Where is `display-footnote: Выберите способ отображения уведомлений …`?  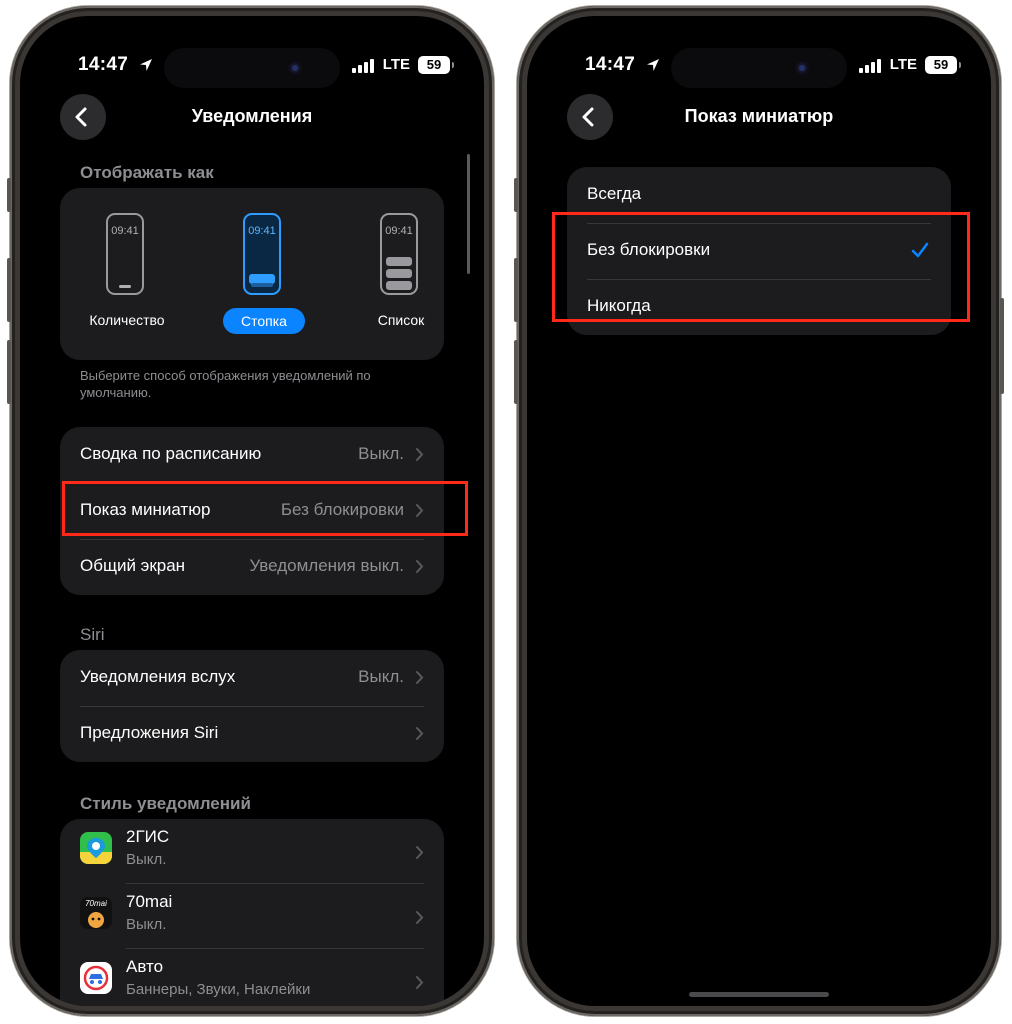
display-footnote: Выберите способ отображения уведомлений … is located at coordinates (225, 384).